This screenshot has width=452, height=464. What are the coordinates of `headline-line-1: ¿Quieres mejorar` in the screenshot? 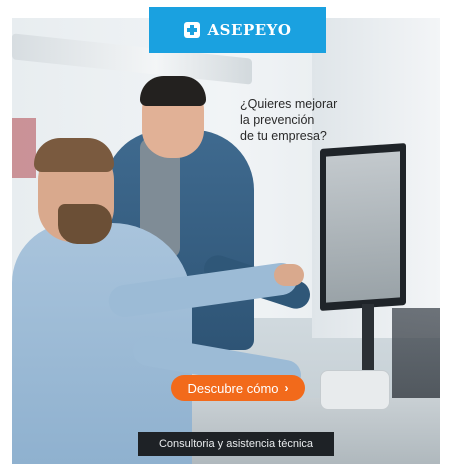 It's located at (289, 104).